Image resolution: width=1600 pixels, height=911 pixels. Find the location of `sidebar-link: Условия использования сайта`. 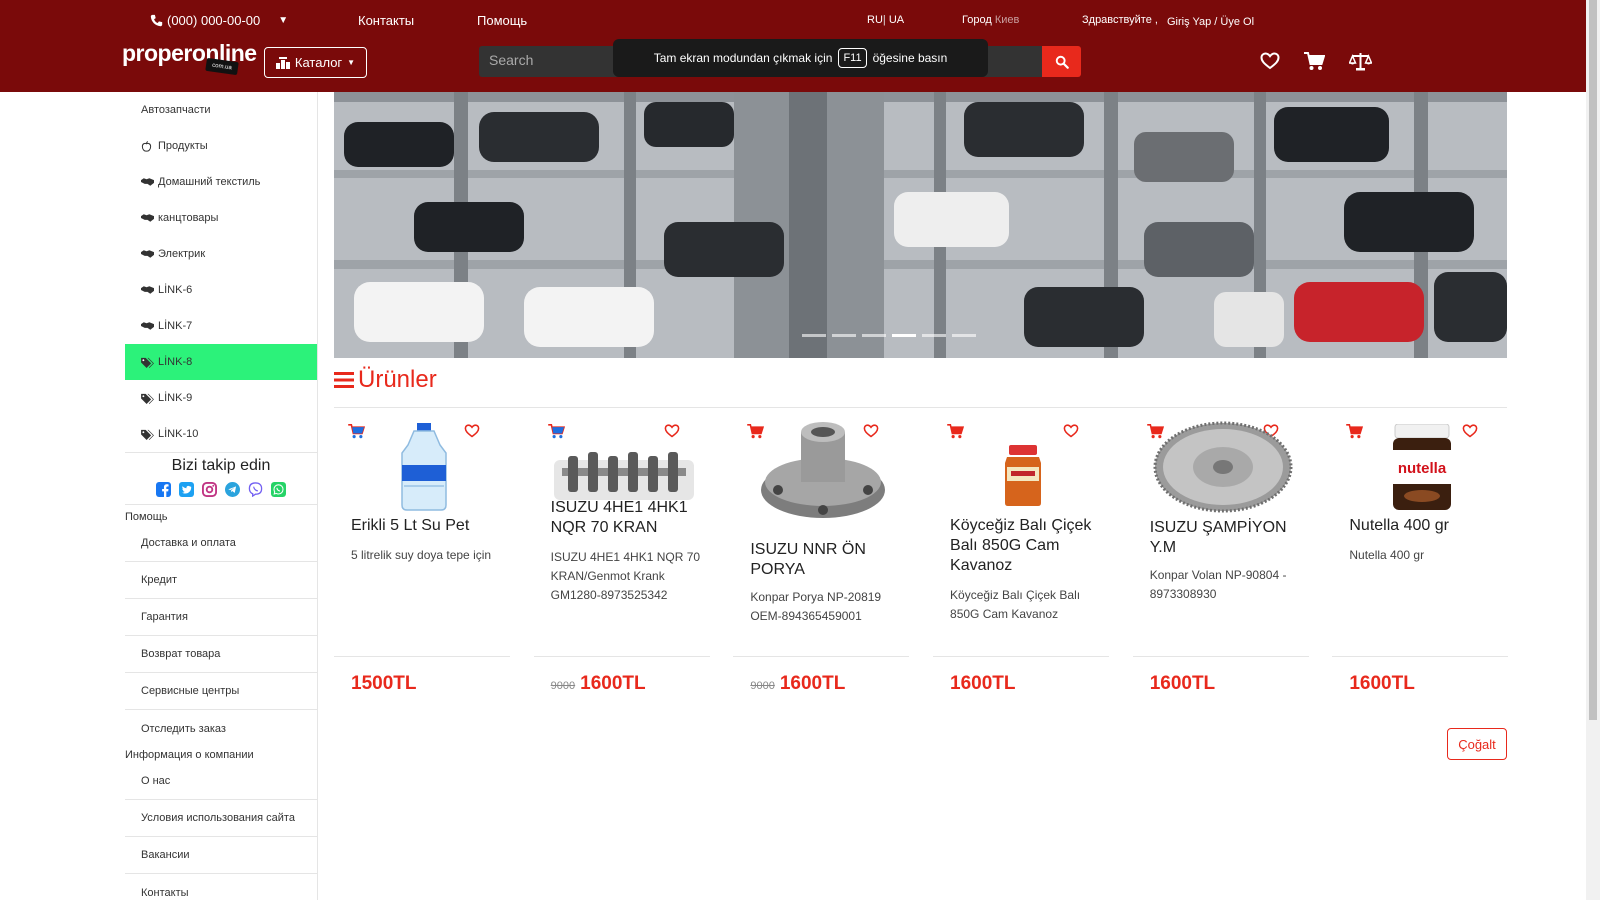

sidebar-link: Условия использования сайта is located at coordinates (221, 818).